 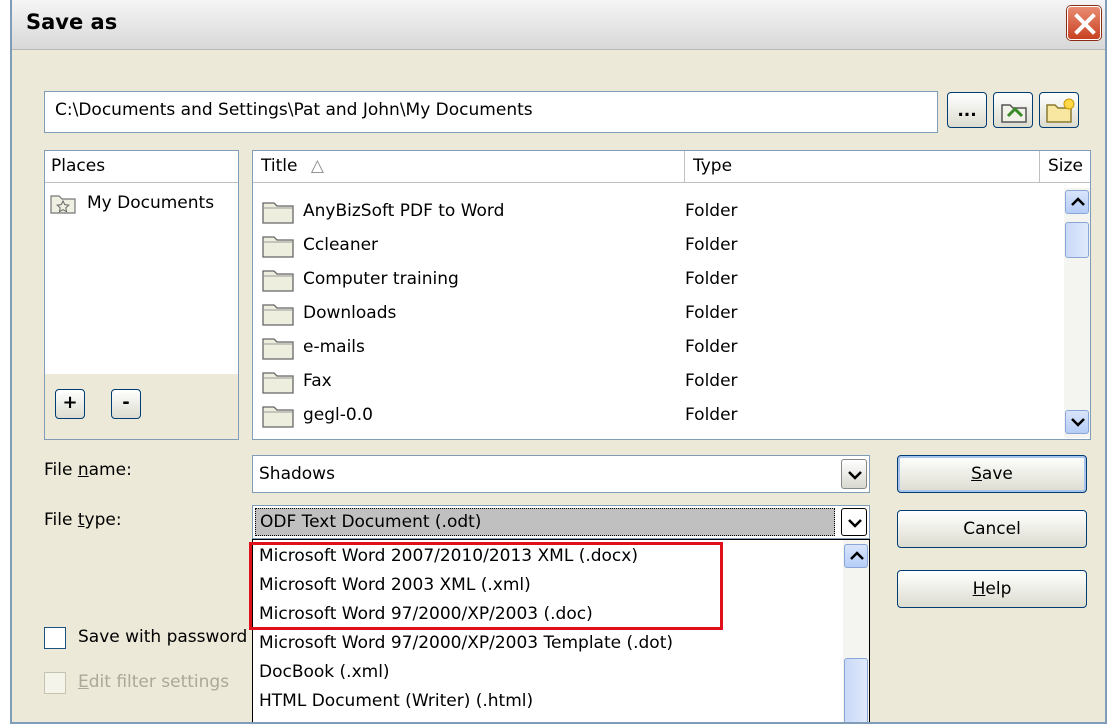 I want to click on save-button: Save, so click(x=992, y=474).